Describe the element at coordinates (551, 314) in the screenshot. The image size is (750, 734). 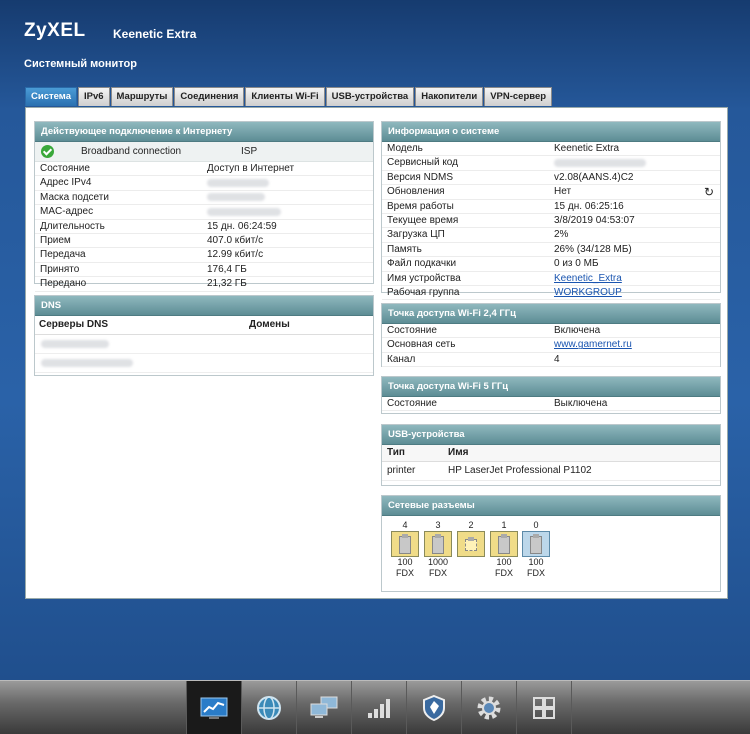
I see `wifi-24-panel-title: Точка доступа Wi-Fi 2,4 ГГц` at that location.